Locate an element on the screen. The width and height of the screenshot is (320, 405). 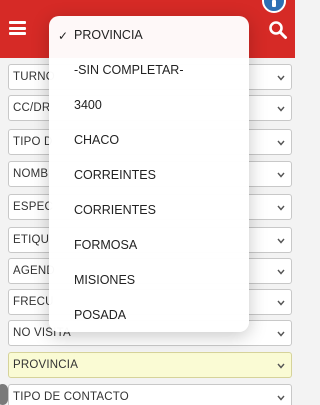
field-label: CC/DR is located at coordinates (32, 108).